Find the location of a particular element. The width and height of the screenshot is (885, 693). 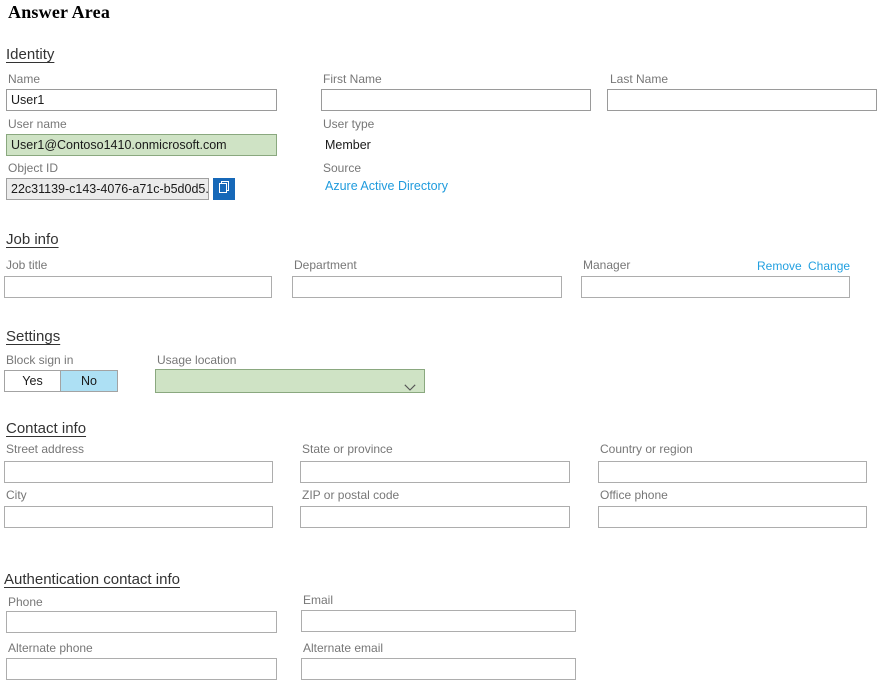

usage-location-dropdown is located at coordinates (290, 381).